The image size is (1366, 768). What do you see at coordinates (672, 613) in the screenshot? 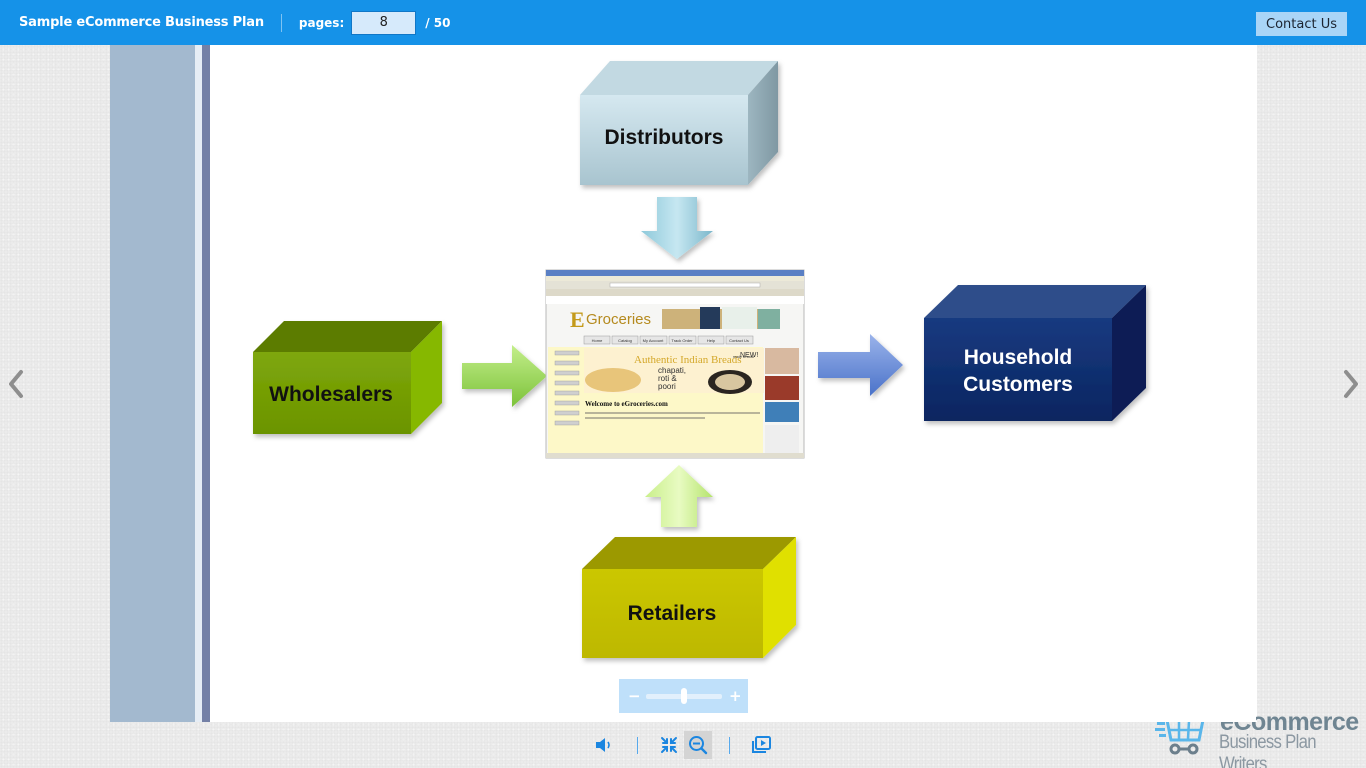
I see `retailers-label: Retailers` at bounding box center [672, 613].